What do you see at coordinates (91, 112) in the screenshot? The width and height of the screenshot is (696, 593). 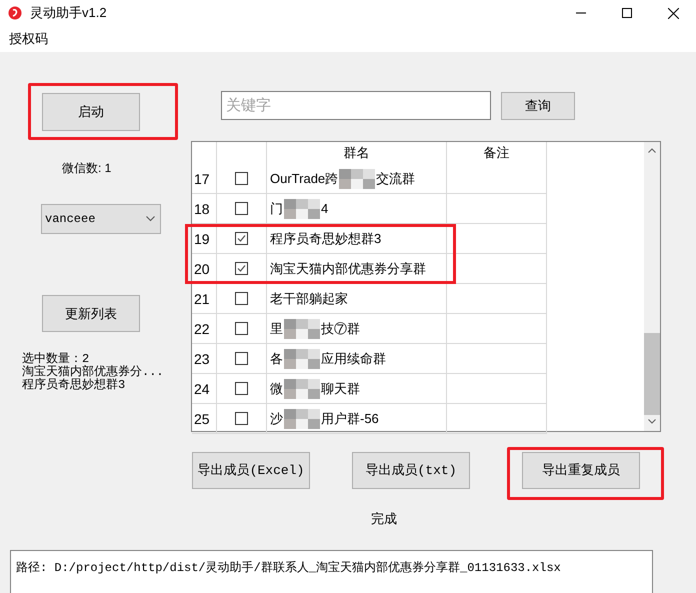 I see `start-button: 启动` at bounding box center [91, 112].